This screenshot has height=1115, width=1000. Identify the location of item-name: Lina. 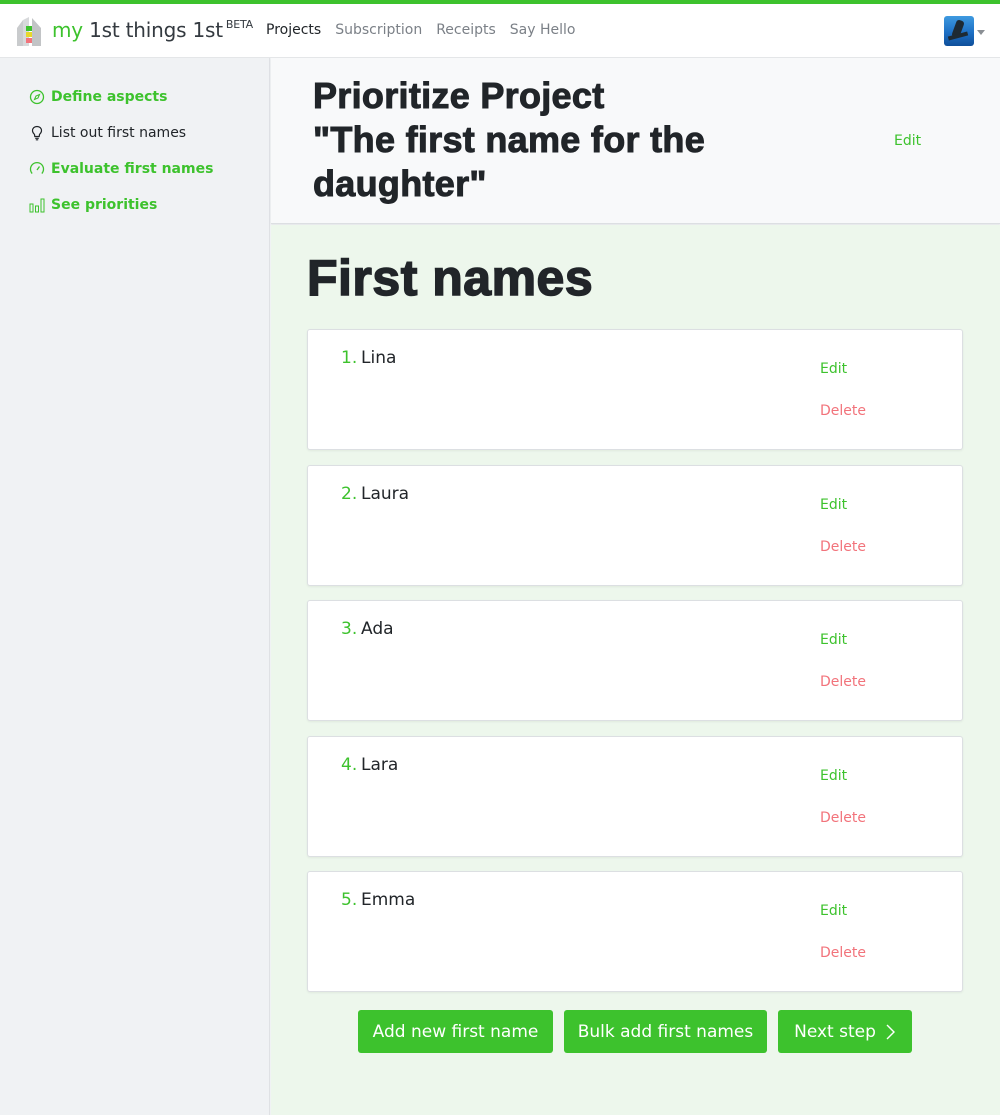
(379, 358).